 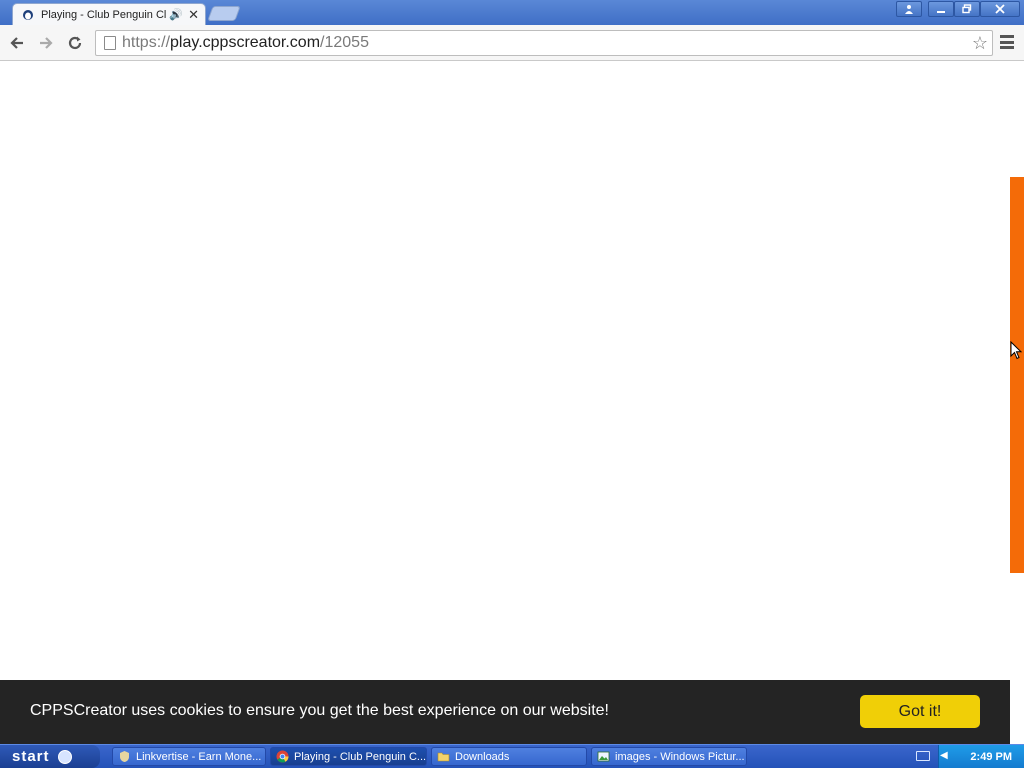 I want to click on clock: 2:49 PM, so click(x=991, y=757).